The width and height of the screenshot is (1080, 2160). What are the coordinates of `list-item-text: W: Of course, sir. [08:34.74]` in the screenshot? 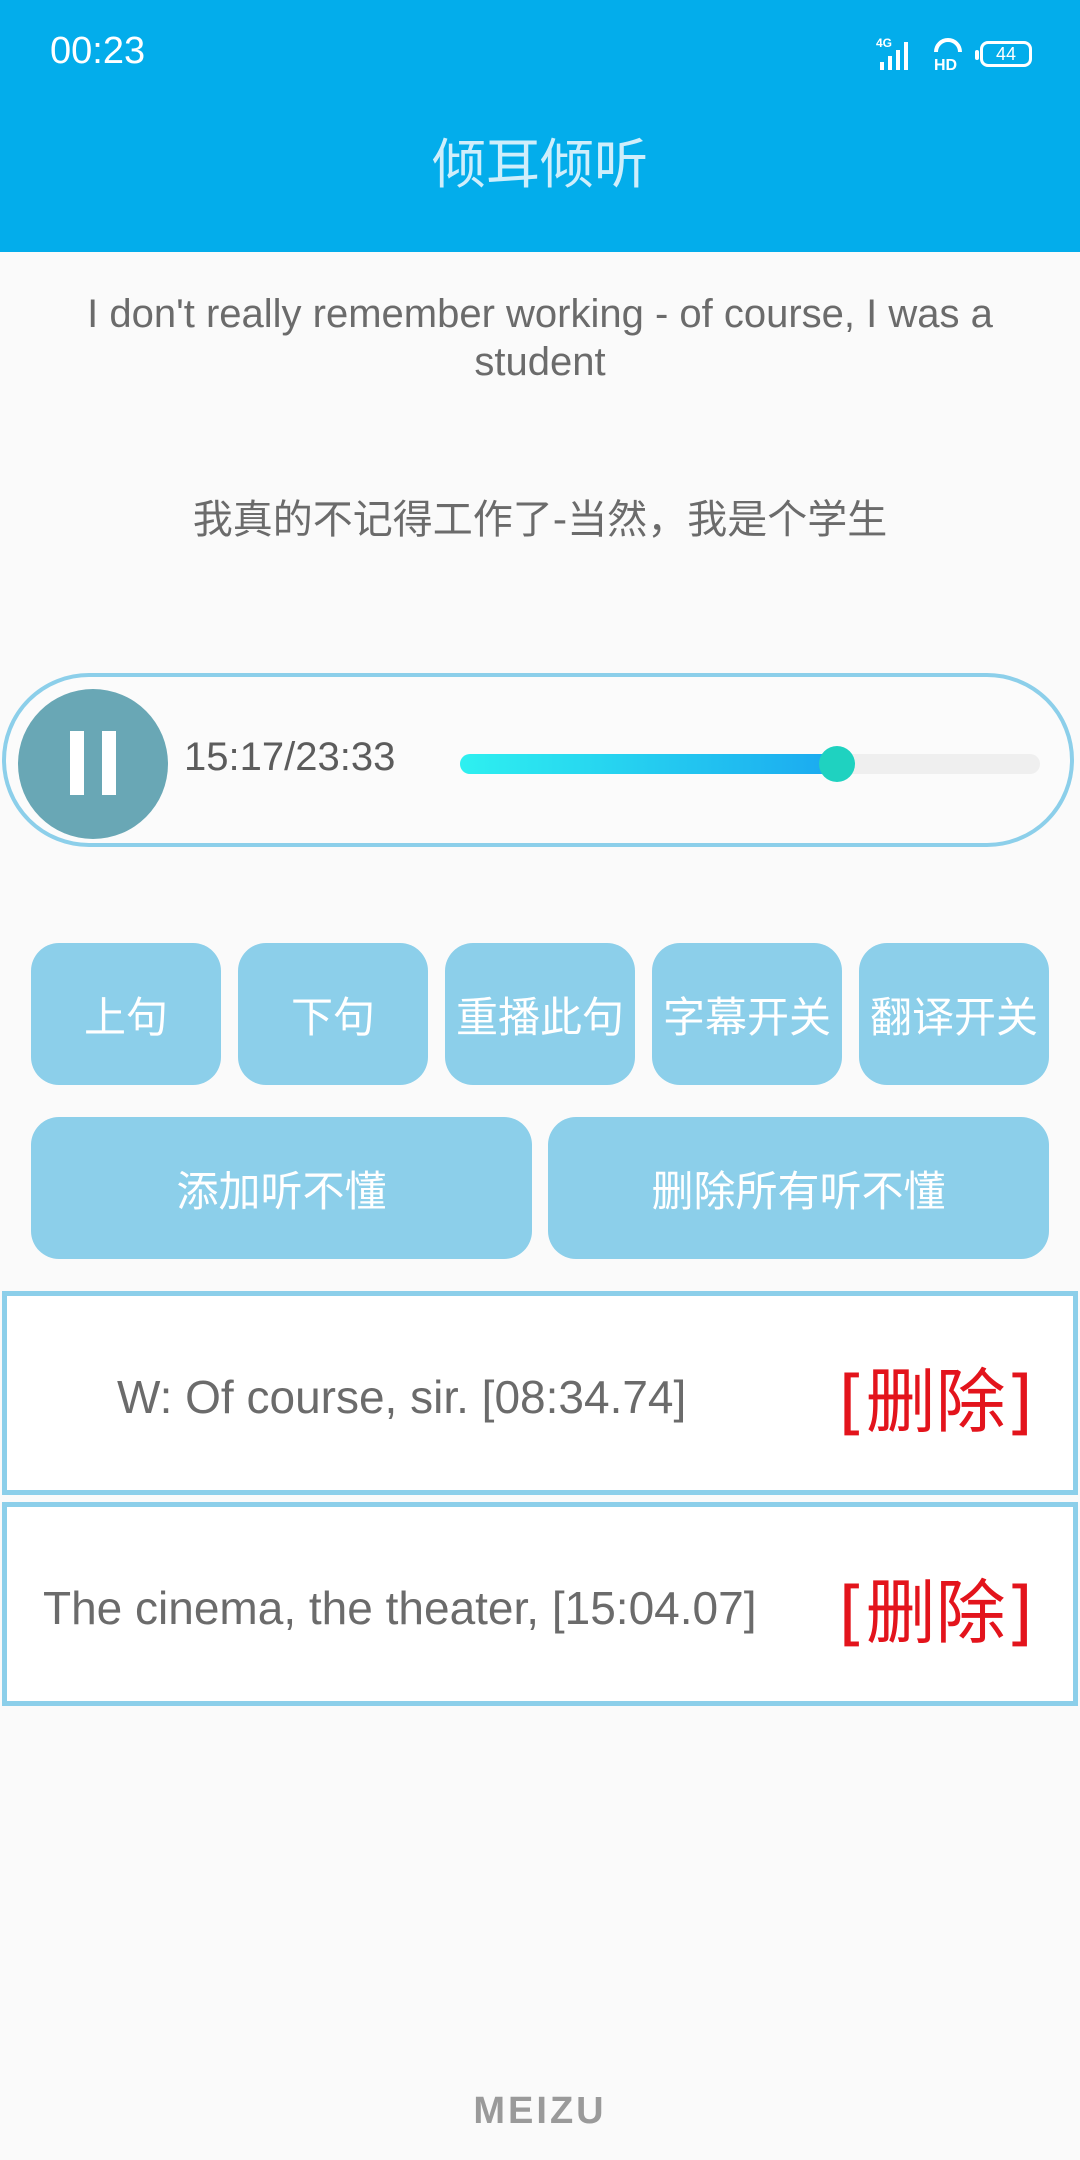 It's located at (402, 1397).